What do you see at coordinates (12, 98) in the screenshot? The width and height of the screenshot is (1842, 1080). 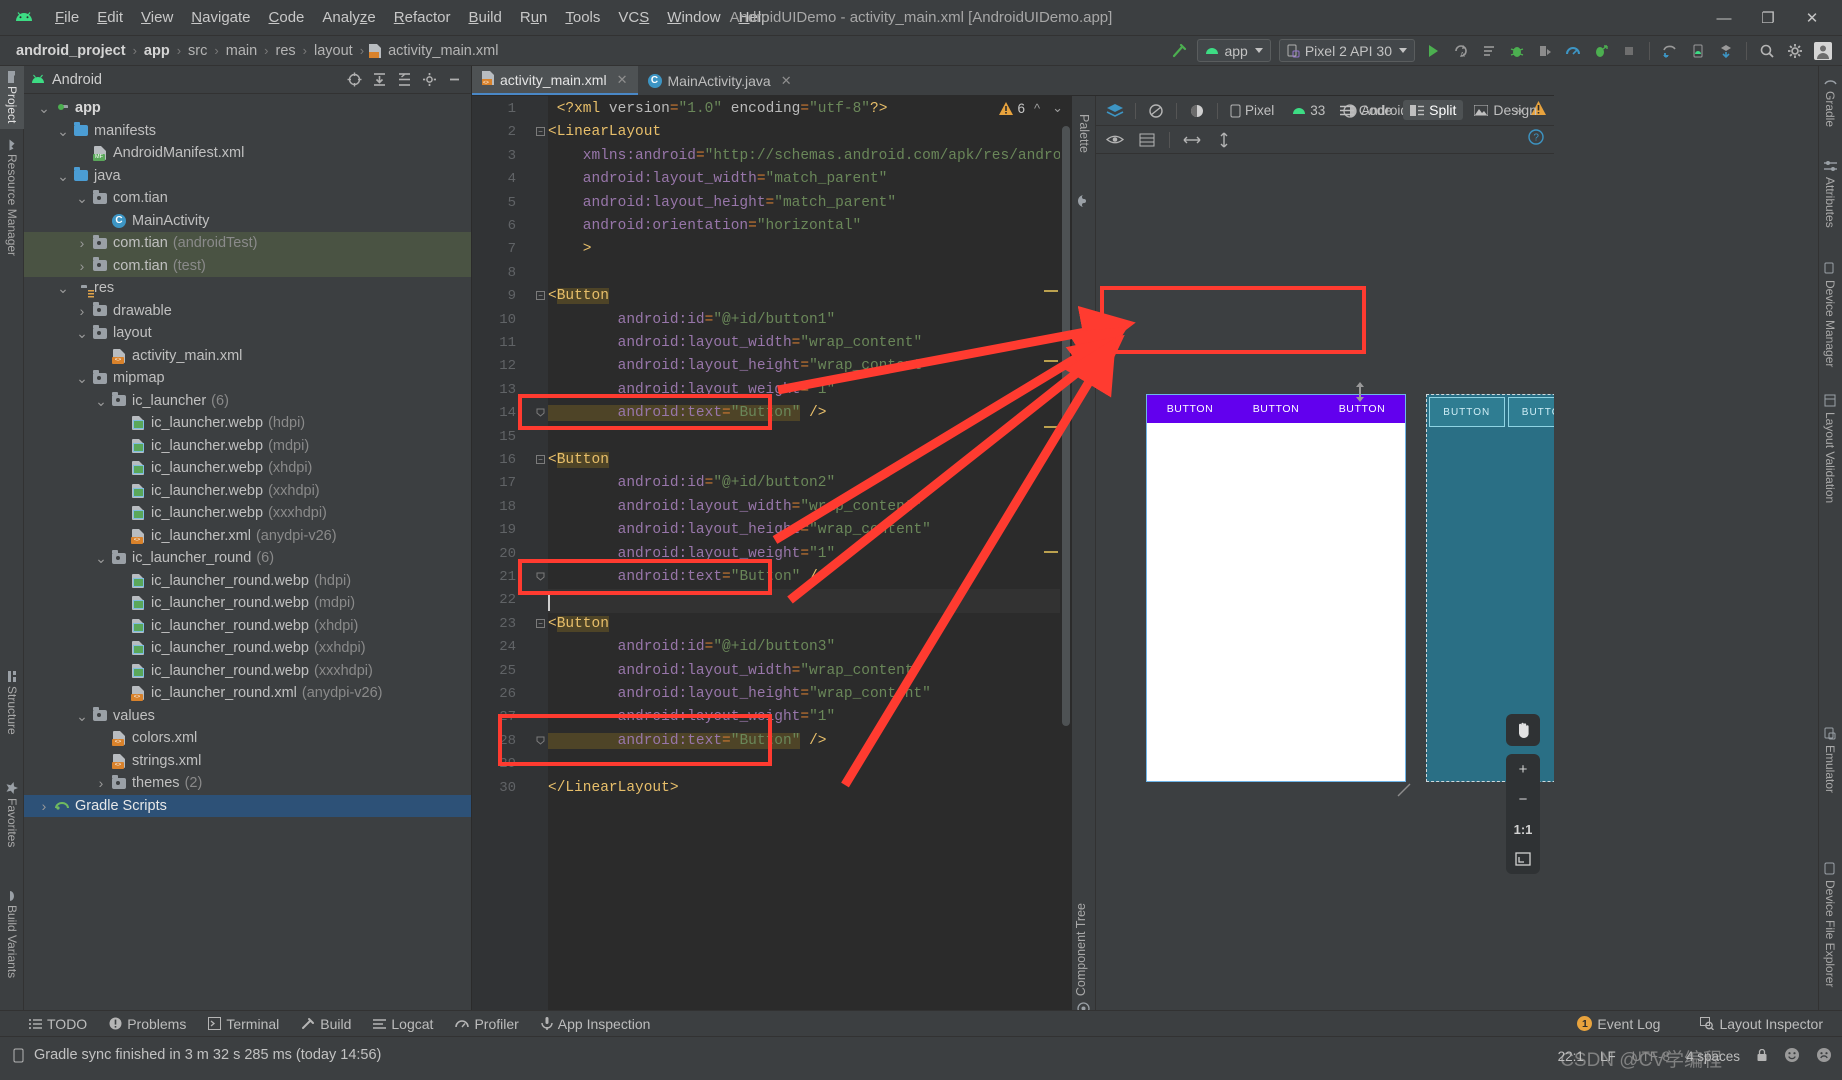 I see `sidebar-item-project: Project` at bounding box center [12, 98].